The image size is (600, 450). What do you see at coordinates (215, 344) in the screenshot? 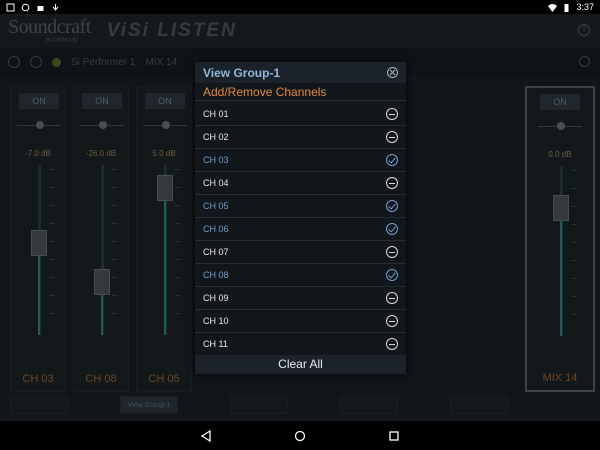
I see `channel-name: CH 11` at bounding box center [215, 344].